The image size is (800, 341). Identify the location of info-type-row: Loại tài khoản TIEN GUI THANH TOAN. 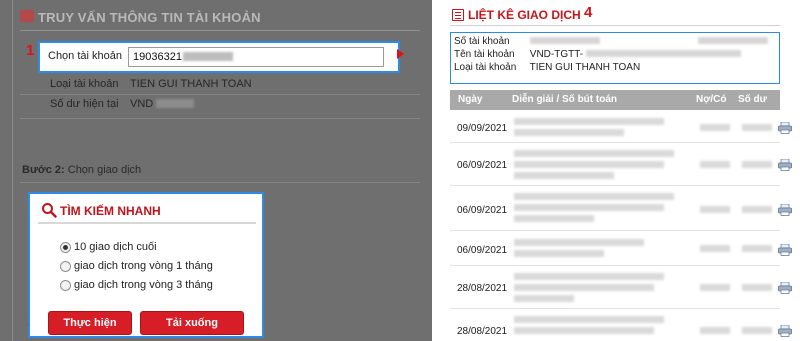
(547, 67).